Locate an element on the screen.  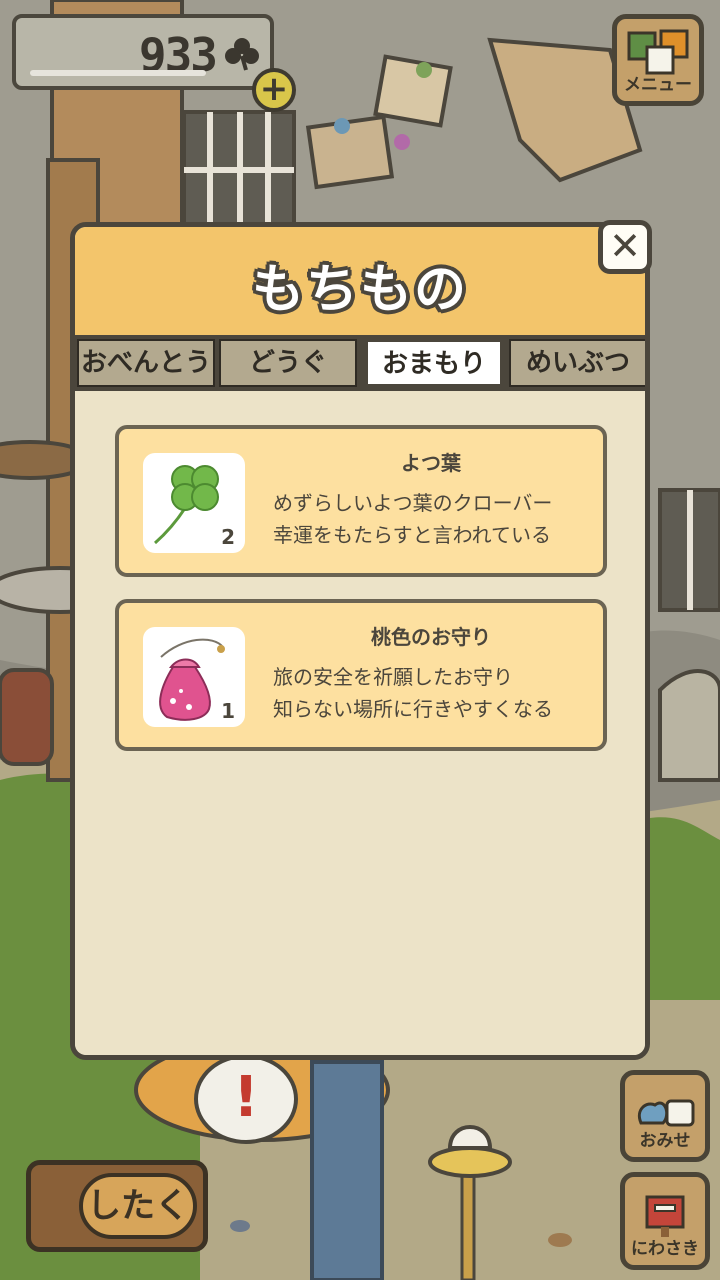
item-card-charm: 1 桃色のお守り 旅の安全を祈願したお守り 知らない場所に行きやすくなる is located at coordinates (361, 675).